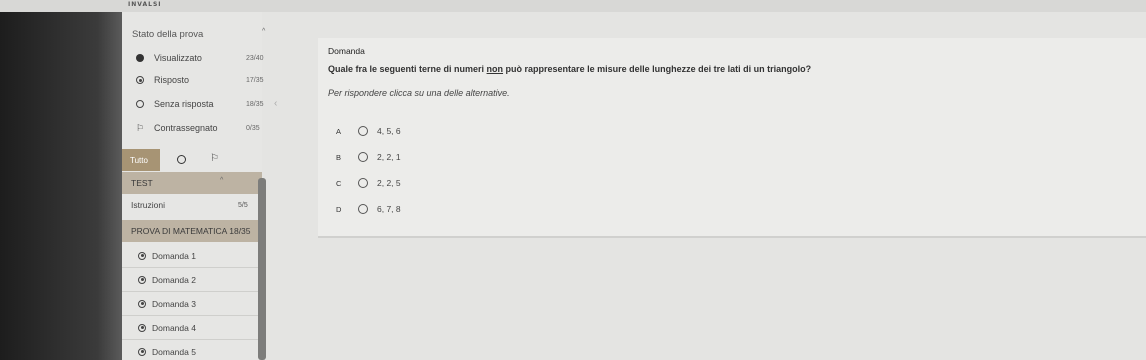 This screenshot has height=360, width=1146. I want to click on answer-option-d: D 6, 7, 8, so click(368, 209).